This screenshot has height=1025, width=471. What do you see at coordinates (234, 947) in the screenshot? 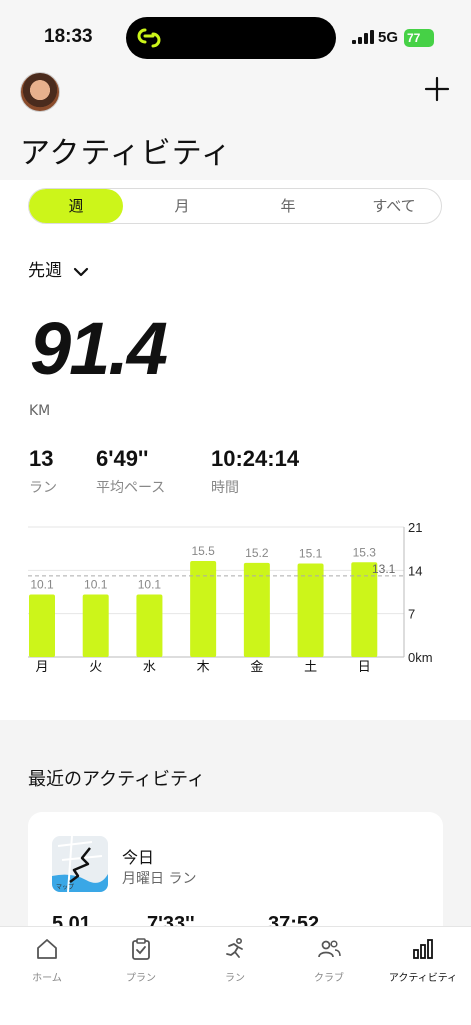
I see `runner-icon` at bounding box center [234, 947].